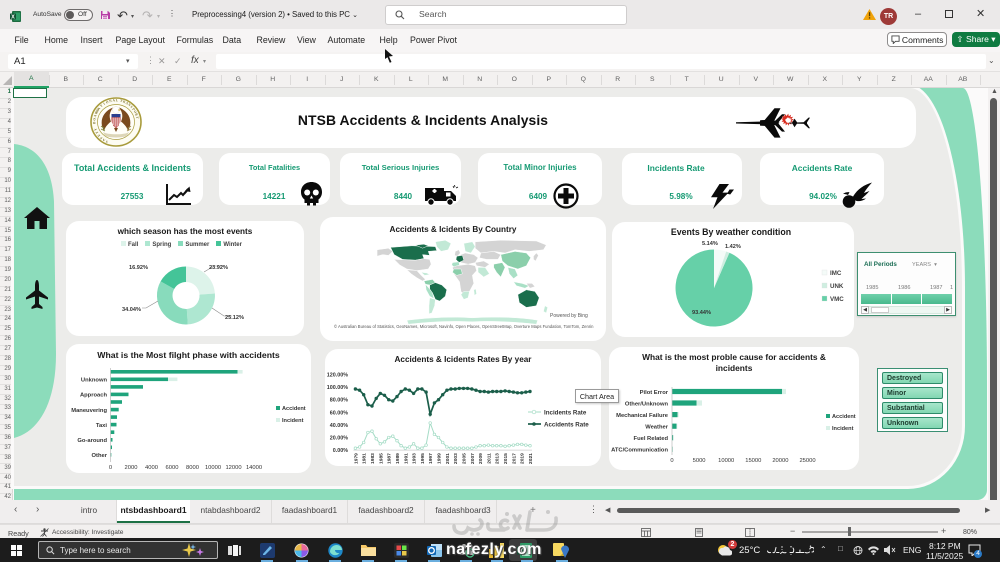 The width and height of the screenshot is (1000, 562). Describe the element at coordinates (836, 273) in the screenshot. I see `svg-text: IMC` at that location.